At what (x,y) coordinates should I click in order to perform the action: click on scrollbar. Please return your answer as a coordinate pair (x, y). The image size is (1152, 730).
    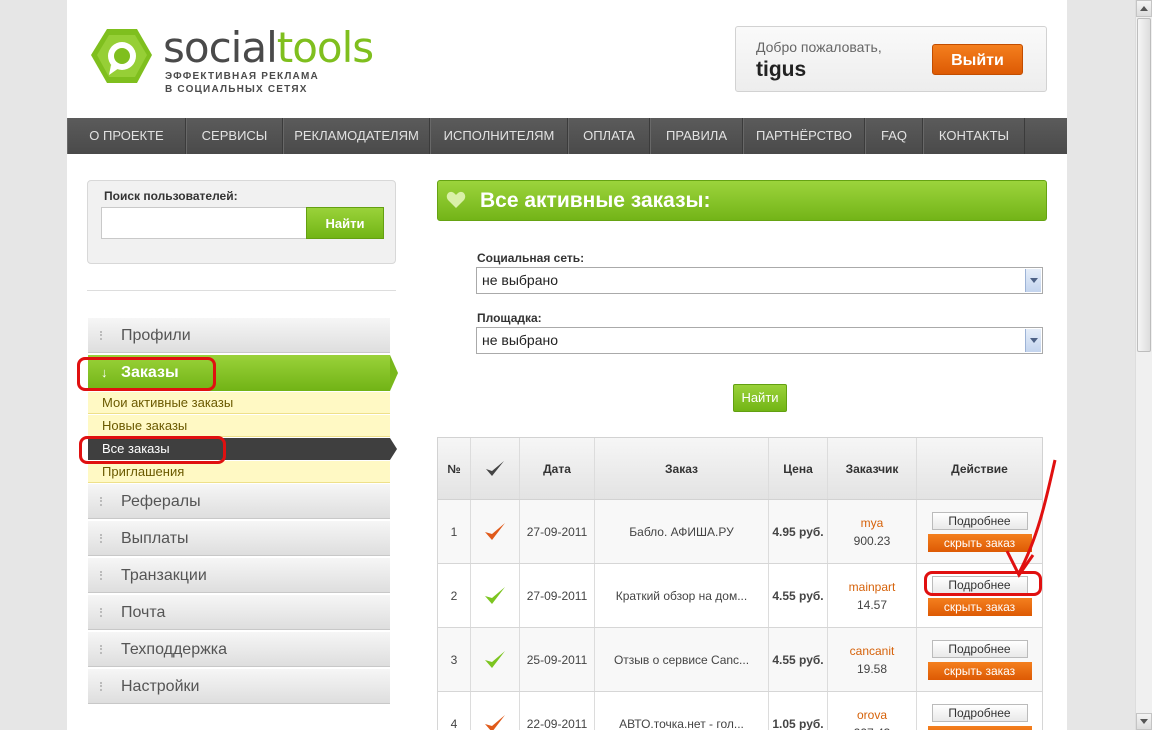
    Looking at the image, I should click on (1143, 365).